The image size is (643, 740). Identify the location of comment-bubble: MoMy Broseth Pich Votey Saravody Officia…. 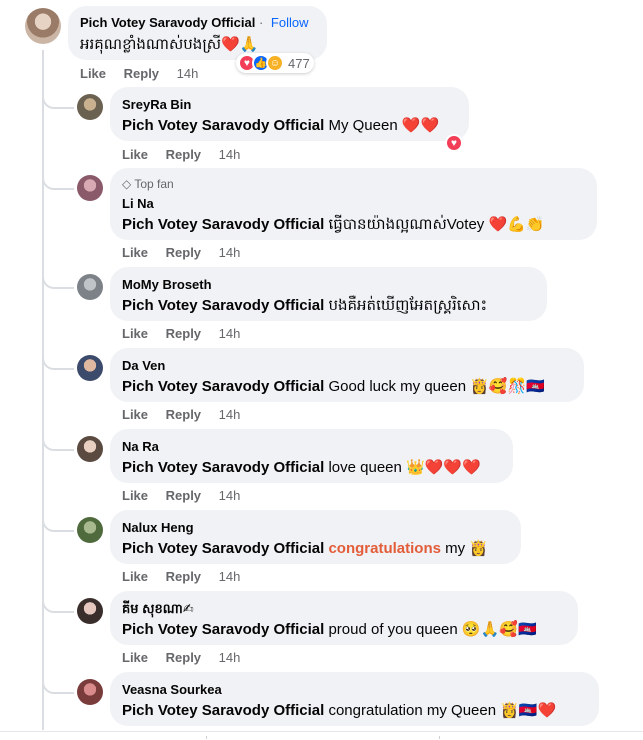
(328, 294).